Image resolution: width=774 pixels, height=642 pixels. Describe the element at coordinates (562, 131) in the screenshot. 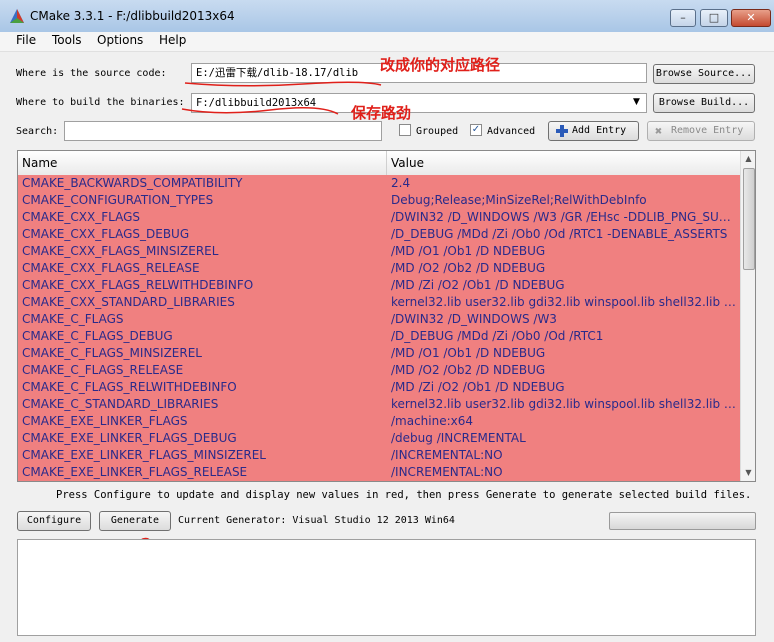

I see `plus-icon` at that location.